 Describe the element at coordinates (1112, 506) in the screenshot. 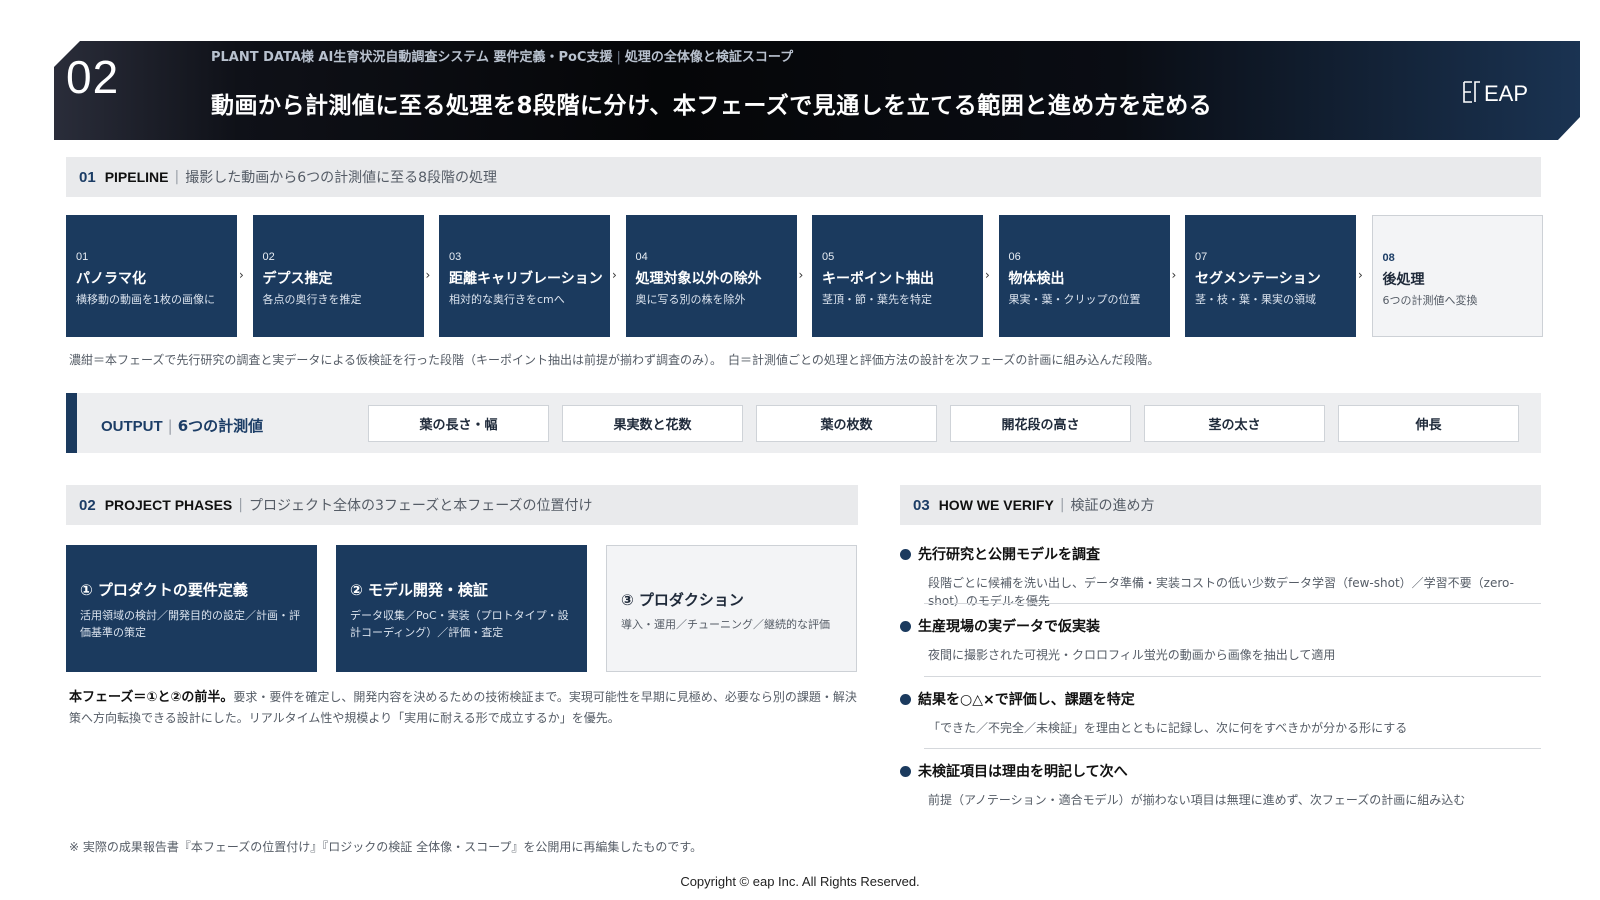

I see `verify-jp: 検証の進め方` at that location.